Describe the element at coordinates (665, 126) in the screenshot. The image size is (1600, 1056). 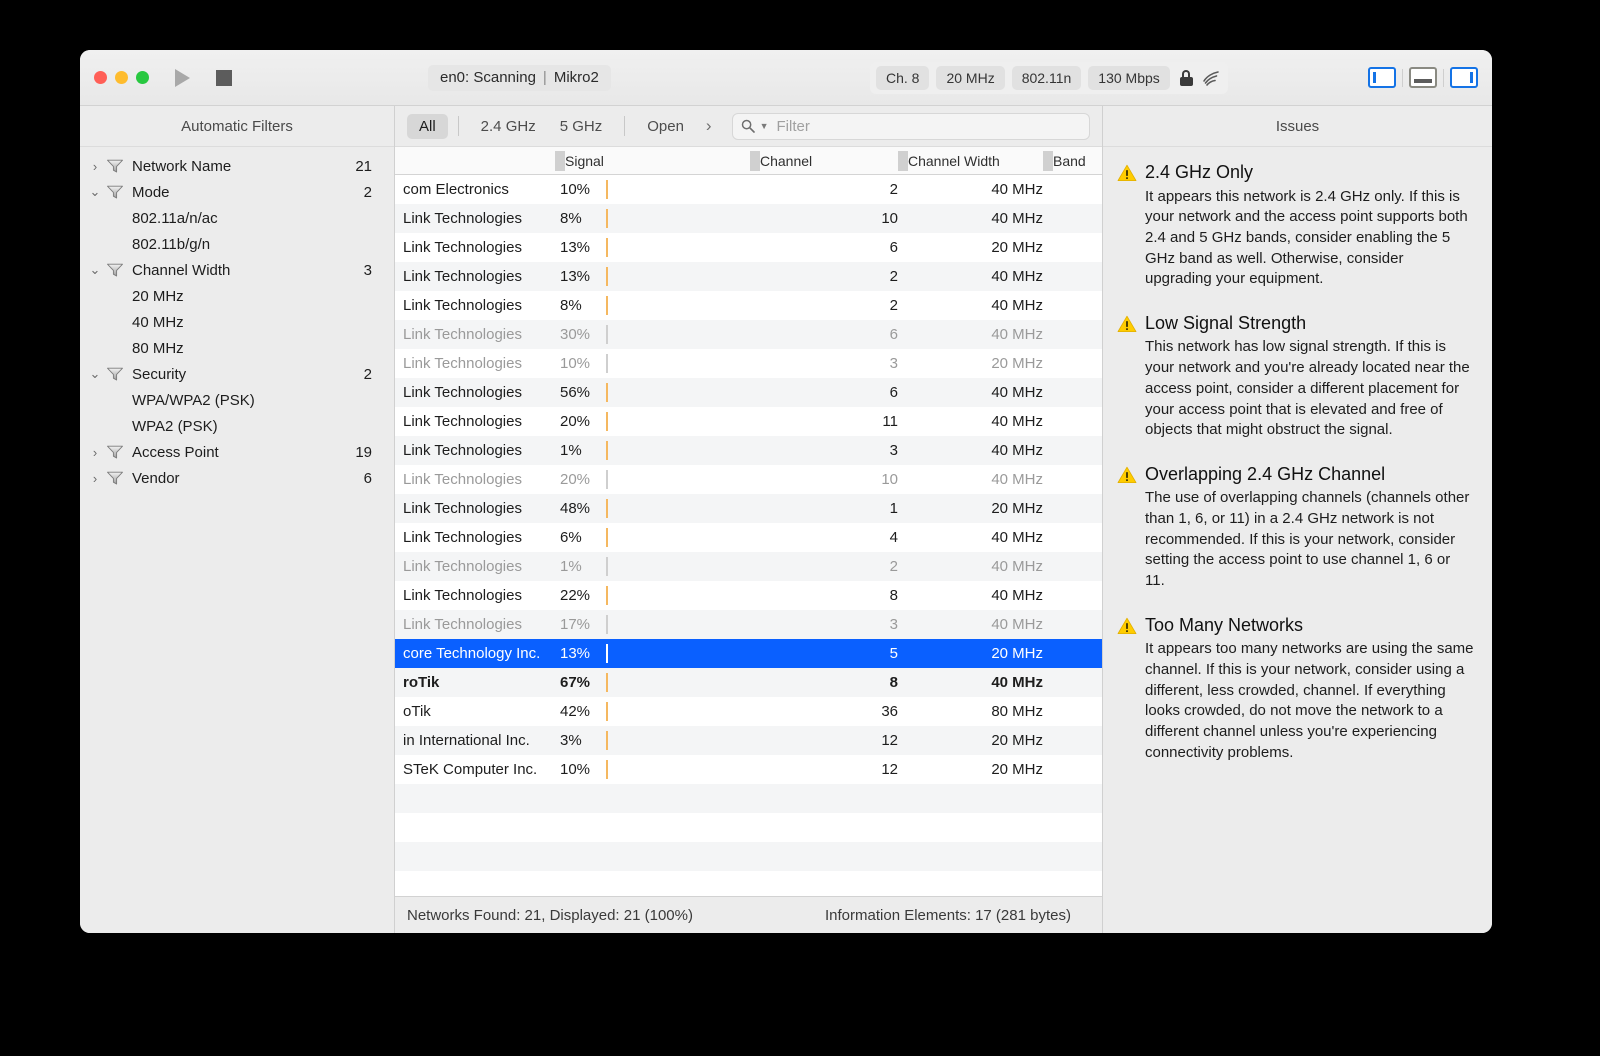
I see `filter-segment-open: Open` at that location.